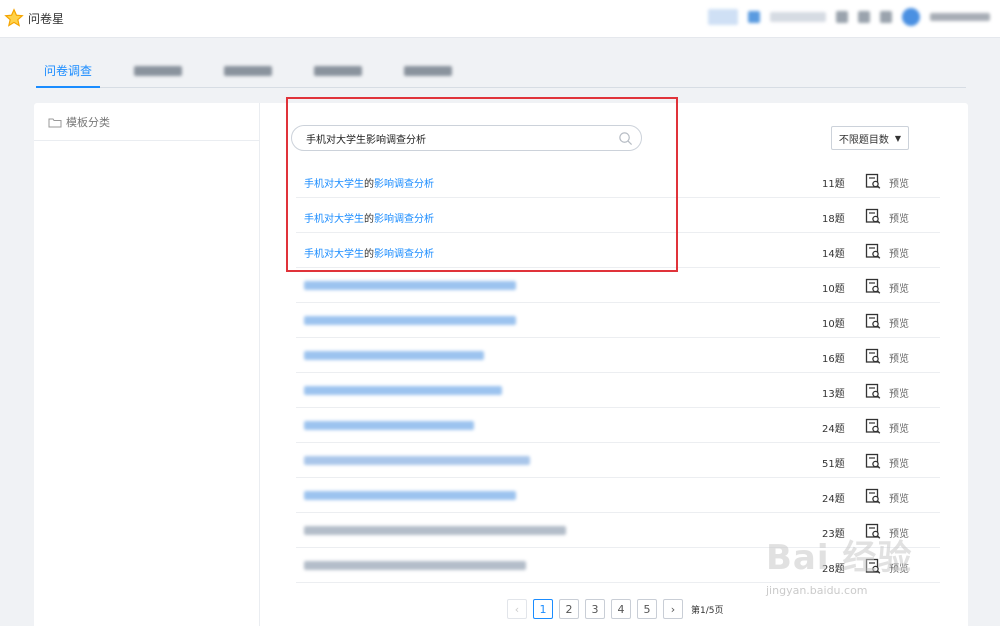  I want to click on username, so click(960, 17).